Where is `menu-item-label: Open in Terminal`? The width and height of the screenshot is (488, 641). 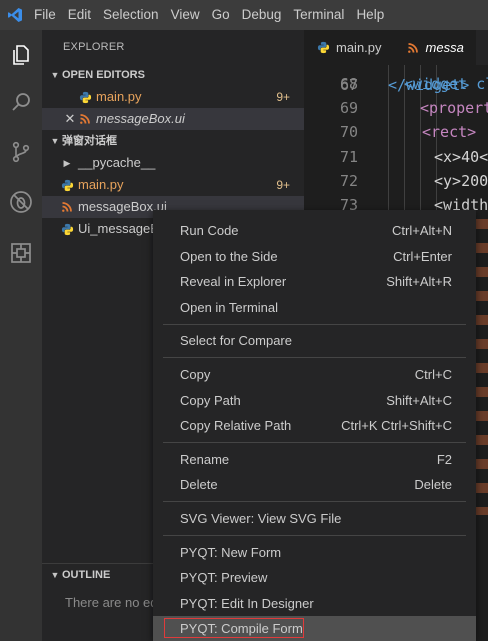
menu-item-label: Open in Terminal is located at coordinates (229, 307).